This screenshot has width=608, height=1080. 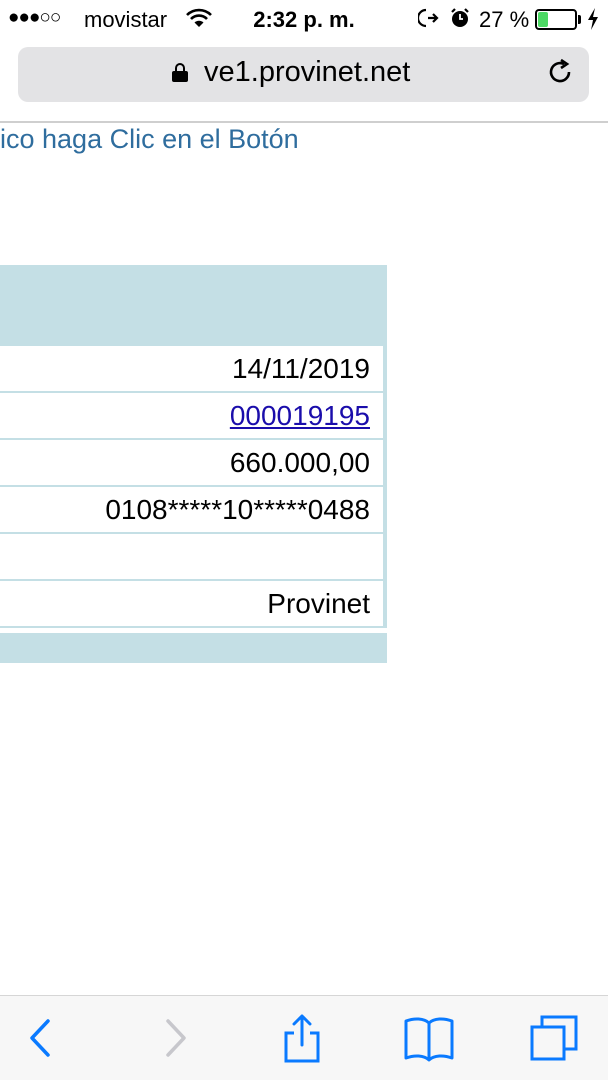 What do you see at coordinates (193, 369) in the screenshot?
I see `table-row-date: 14/11/2019` at bounding box center [193, 369].